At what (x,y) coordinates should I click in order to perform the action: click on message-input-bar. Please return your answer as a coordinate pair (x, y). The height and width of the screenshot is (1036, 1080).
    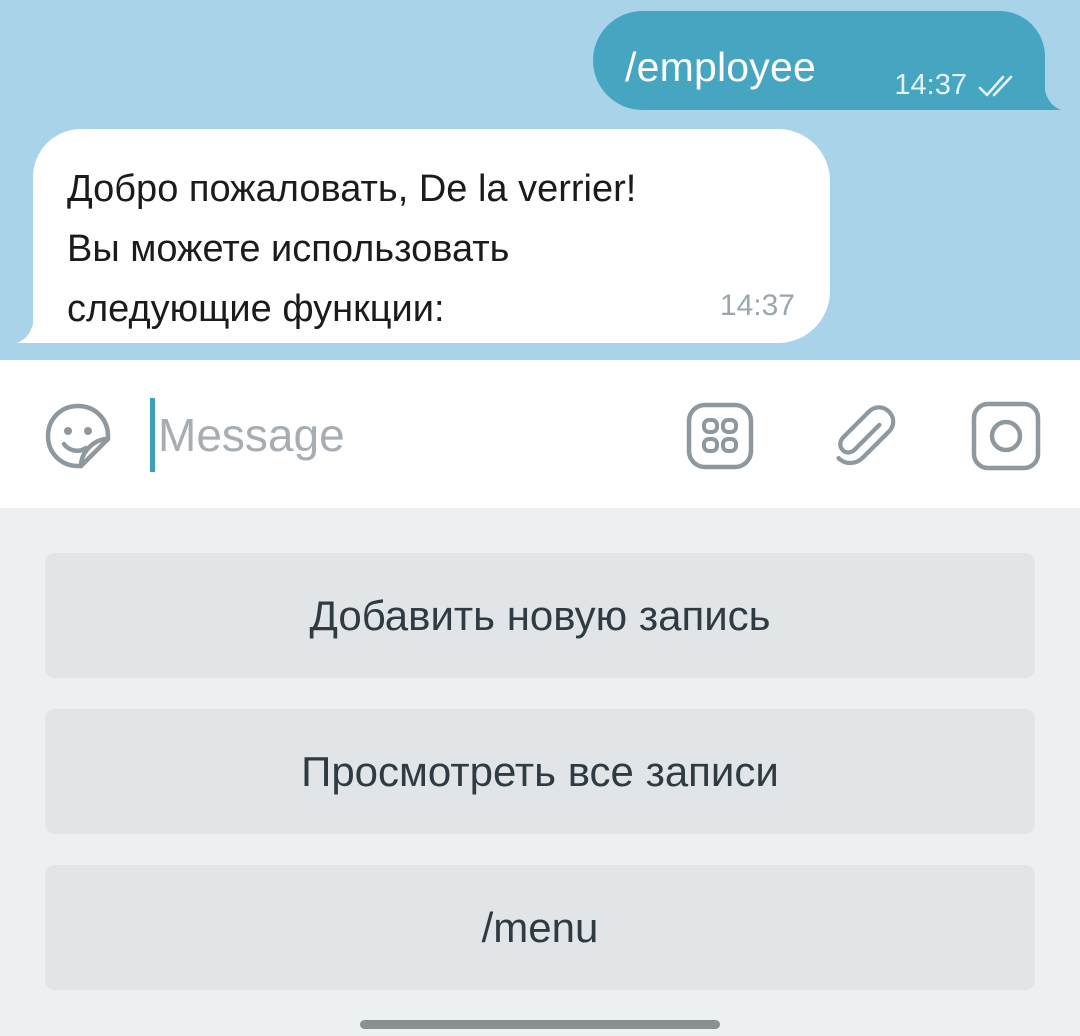
    Looking at the image, I should click on (540, 434).